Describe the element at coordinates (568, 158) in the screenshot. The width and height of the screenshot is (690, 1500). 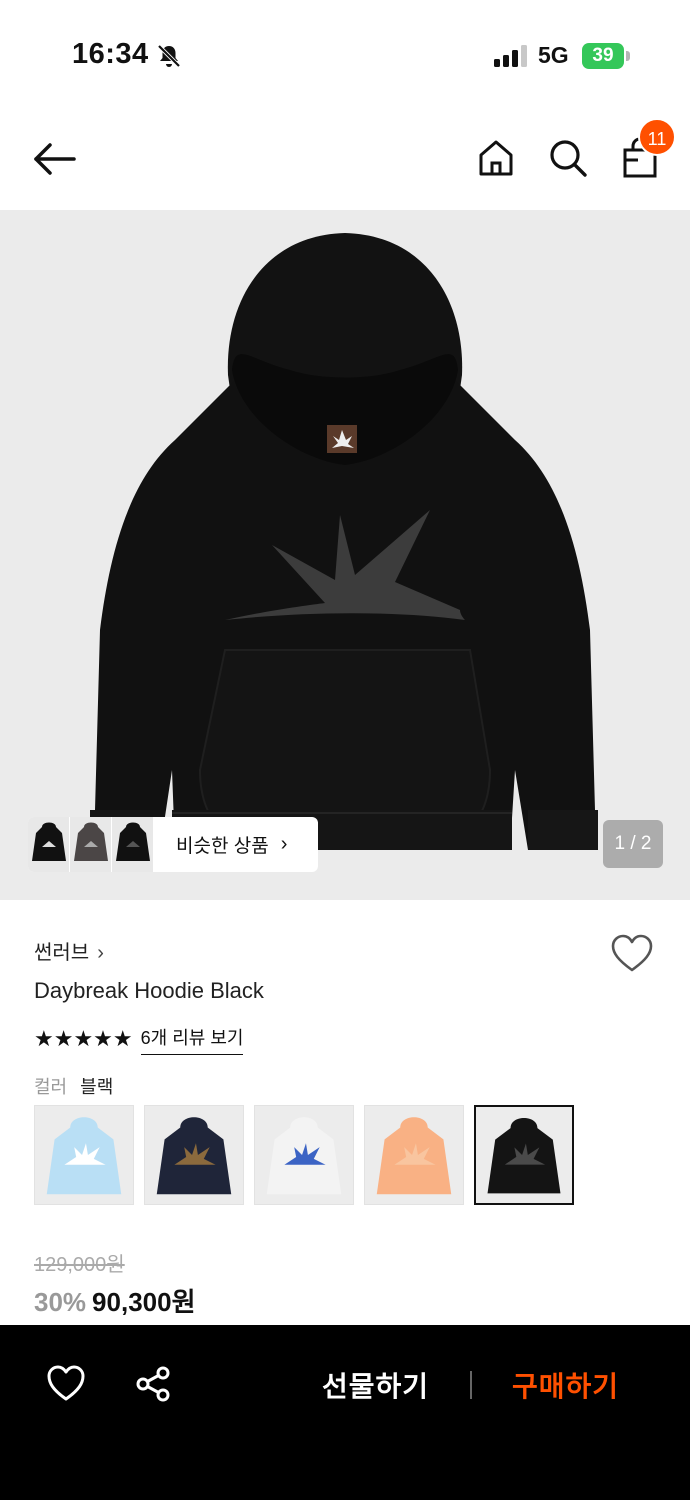
I see `search-icon` at that location.